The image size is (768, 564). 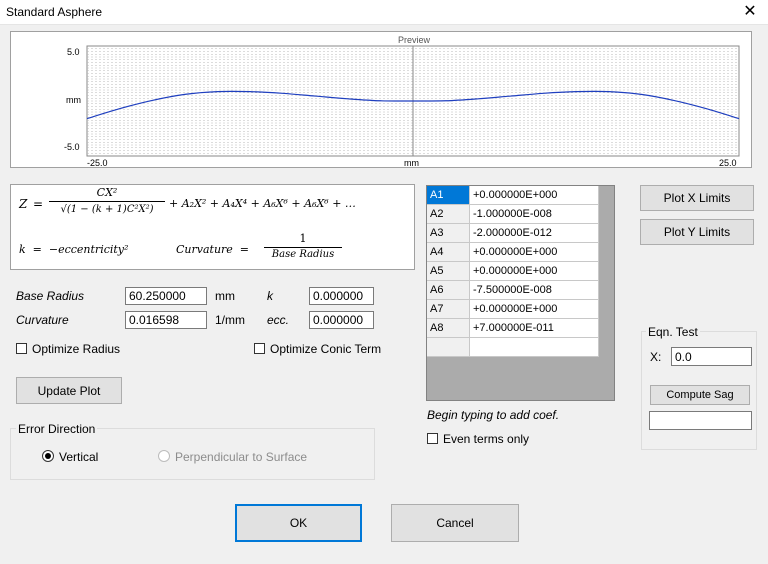 I want to click on eqn-curv-lhs: Curvature =, so click(x=213, y=249).